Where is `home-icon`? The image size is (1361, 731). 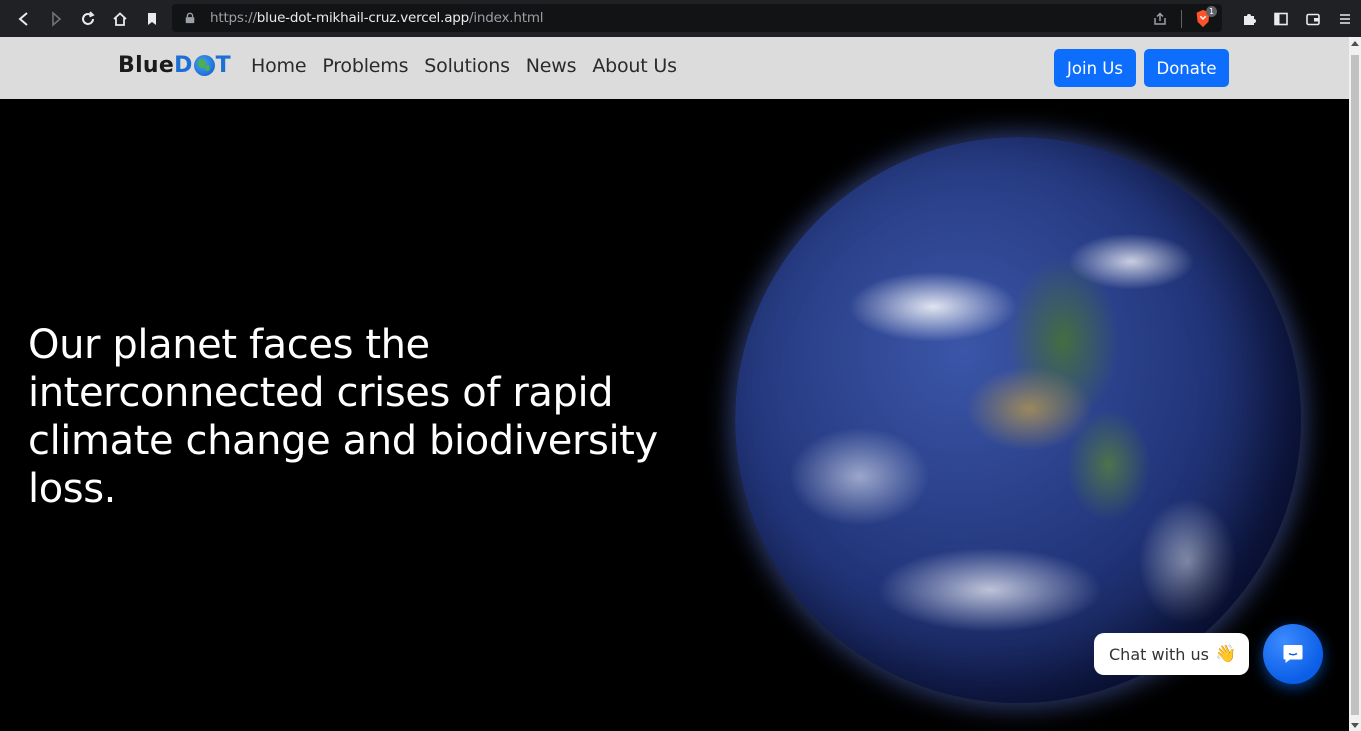
home-icon is located at coordinates (120, 19).